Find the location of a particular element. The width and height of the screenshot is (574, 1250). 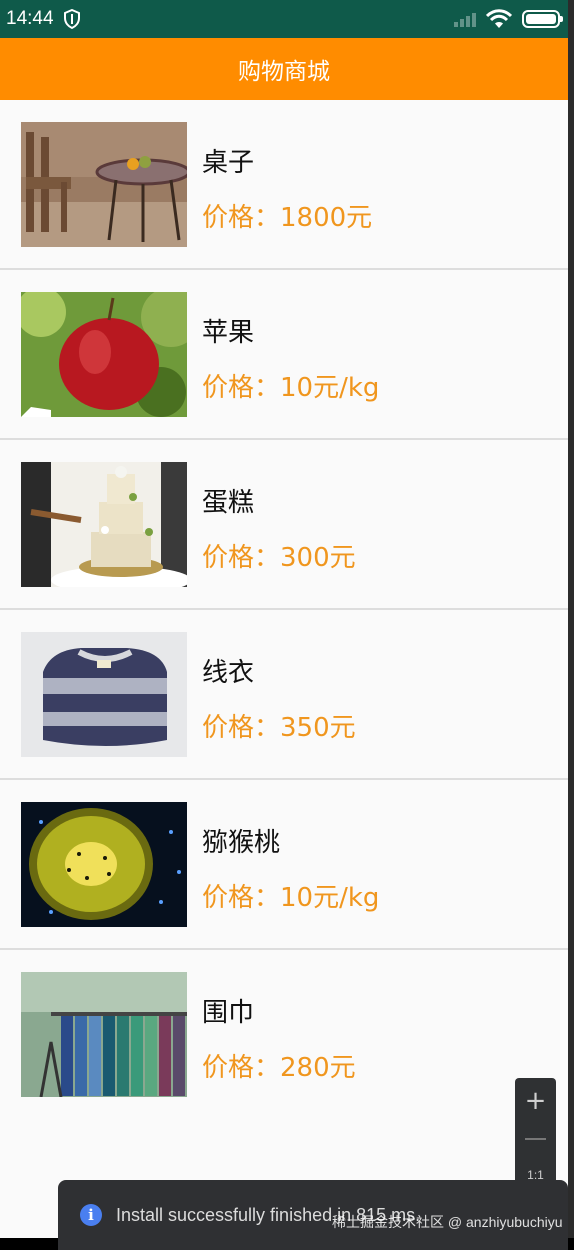

zoom-out-button is located at coordinates (535, 1139).